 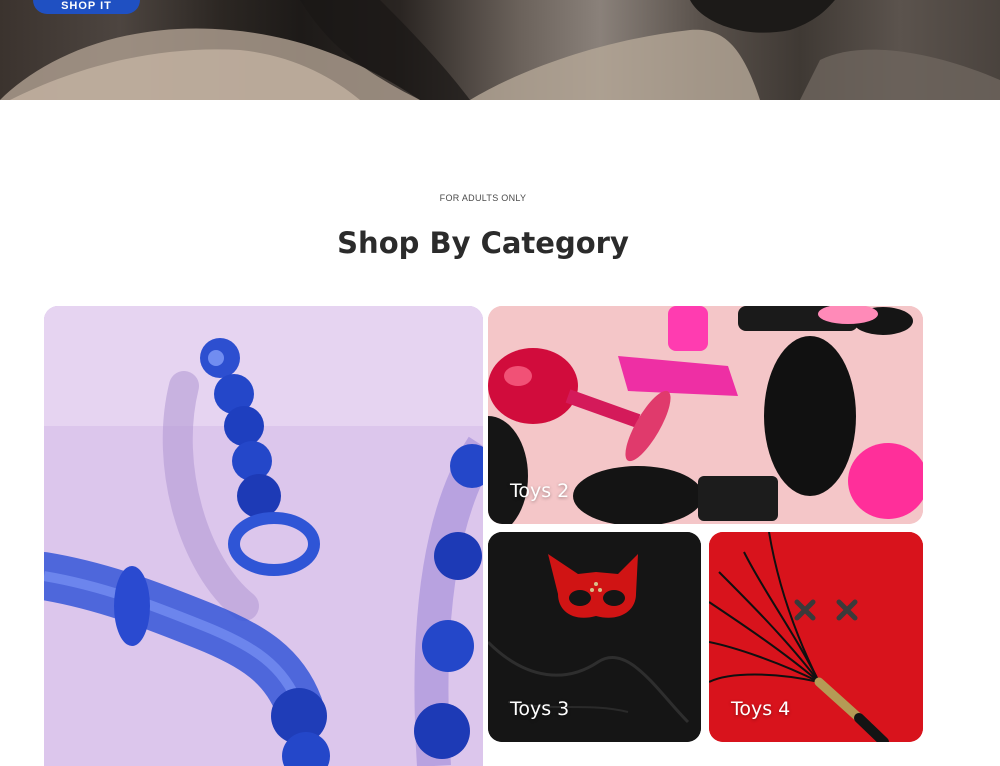 I want to click on hero-banner: SHOP IT, so click(x=500, y=50).